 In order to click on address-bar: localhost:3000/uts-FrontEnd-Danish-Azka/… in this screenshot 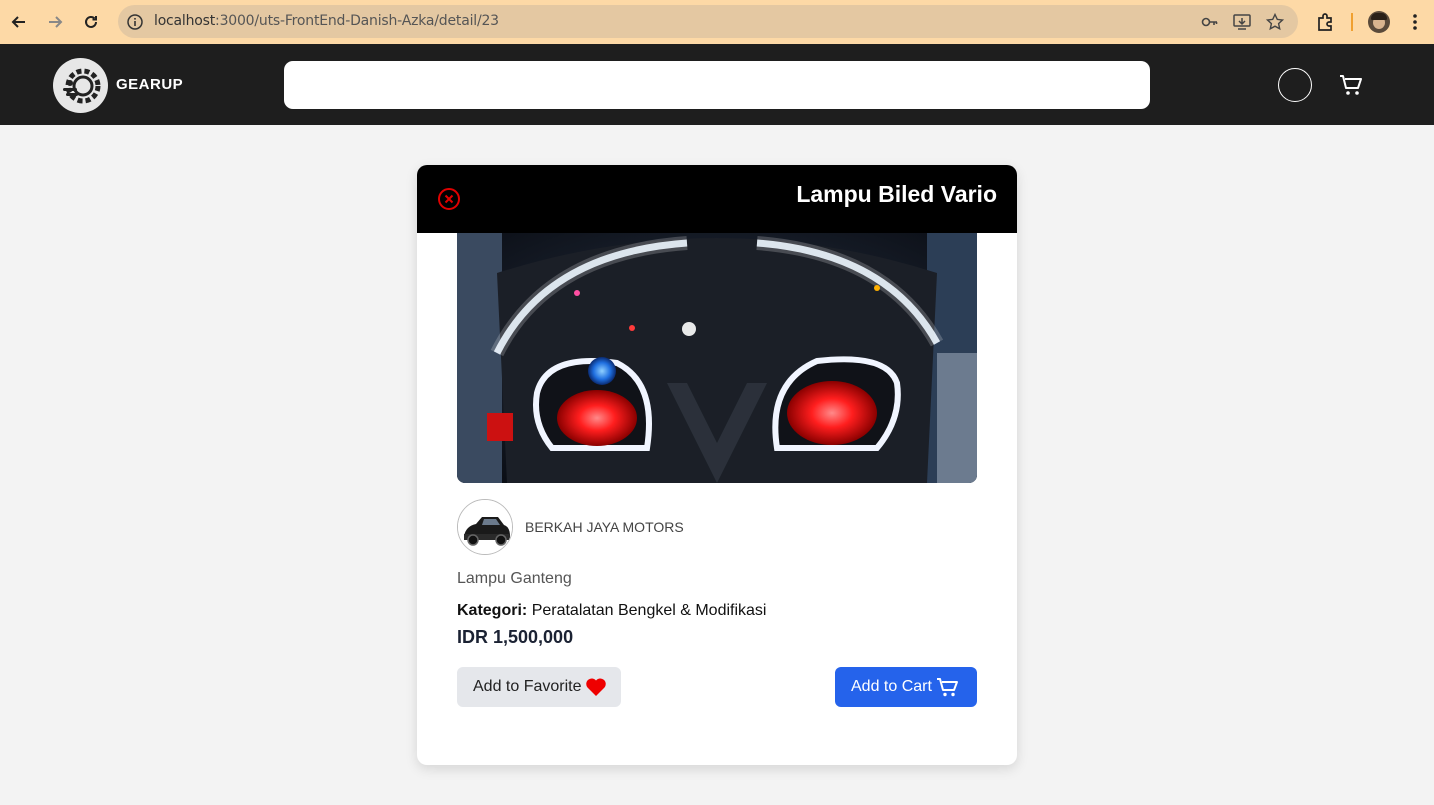, I will do `click(708, 21)`.